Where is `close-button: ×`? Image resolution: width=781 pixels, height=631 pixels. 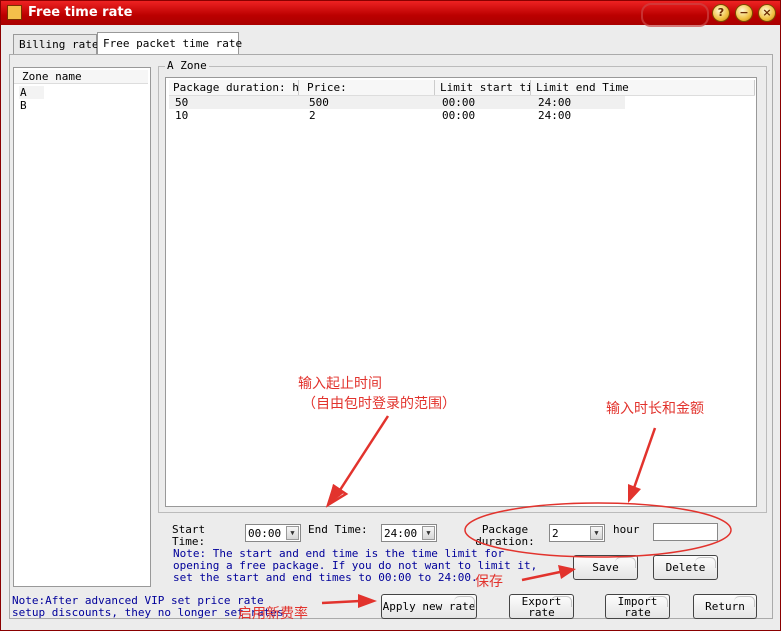 close-button: × is located at coordinates (767, 13).